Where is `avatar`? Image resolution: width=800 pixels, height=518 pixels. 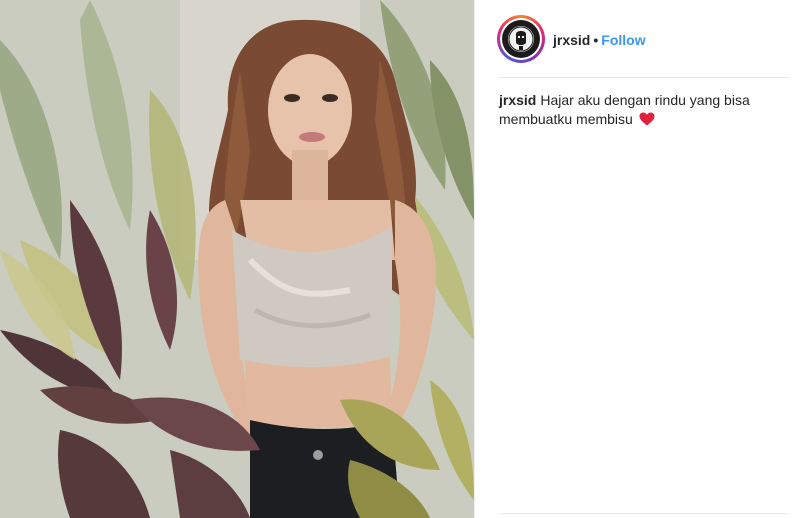
avatar is located at coordinates (521, 39).